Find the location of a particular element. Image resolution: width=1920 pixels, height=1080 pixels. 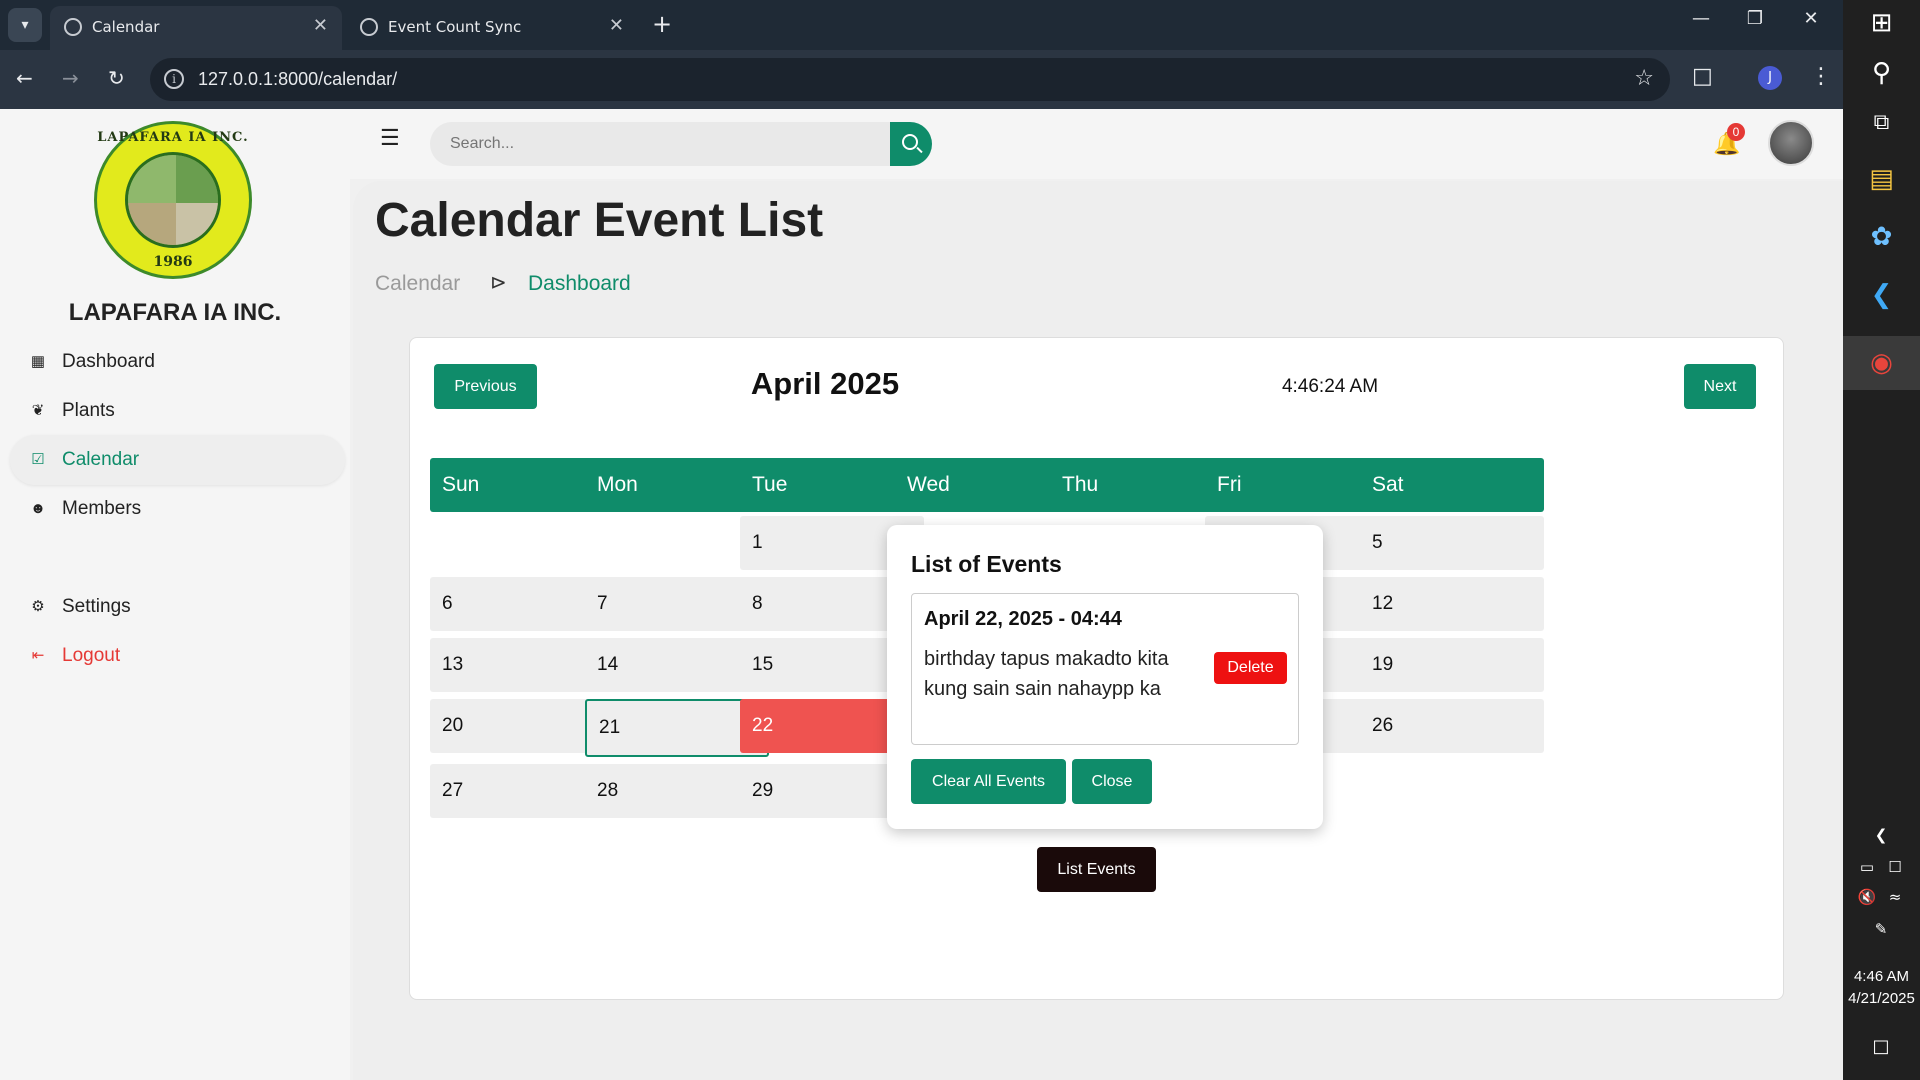

restore-button: ❐ is located at coordinates (1755, 18).